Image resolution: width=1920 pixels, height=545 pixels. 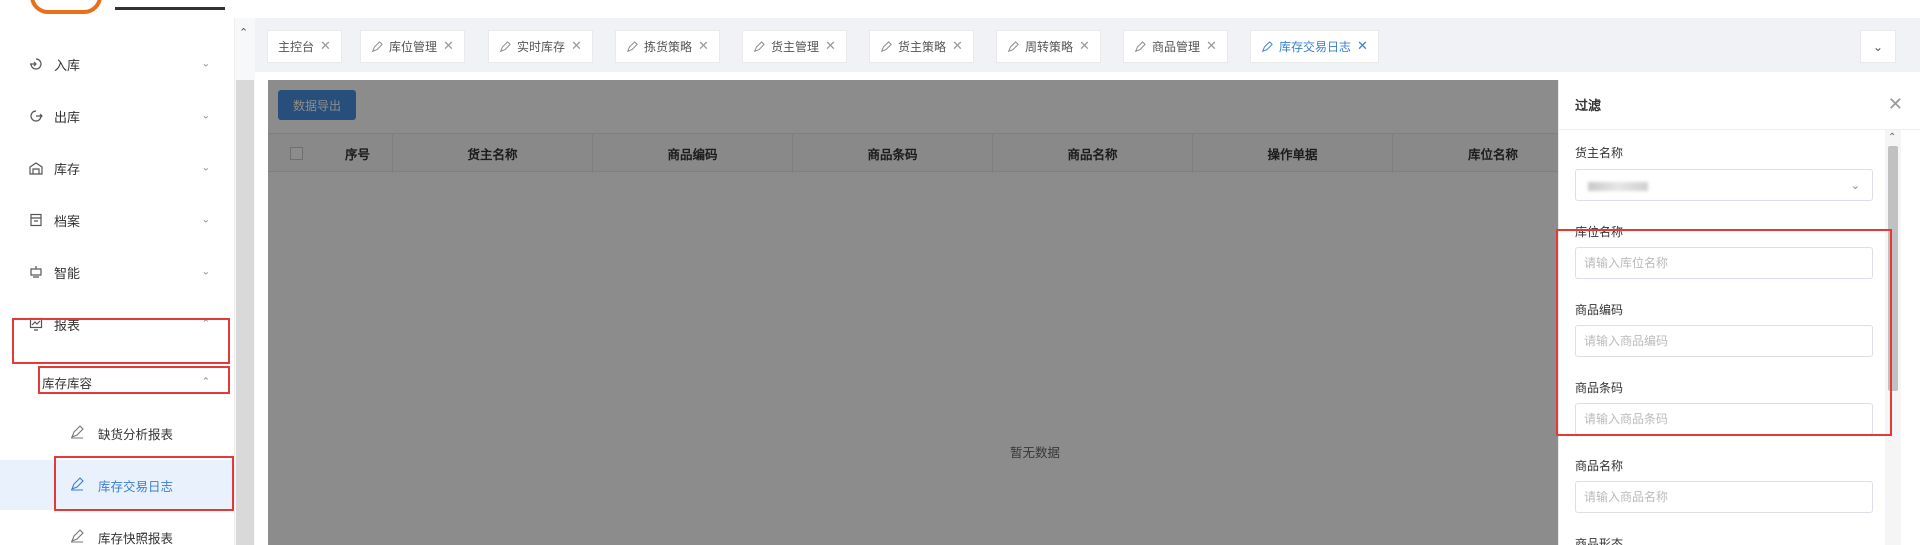 I want to click on sidebar-item-label: 入库, so click(x=67, y=66).